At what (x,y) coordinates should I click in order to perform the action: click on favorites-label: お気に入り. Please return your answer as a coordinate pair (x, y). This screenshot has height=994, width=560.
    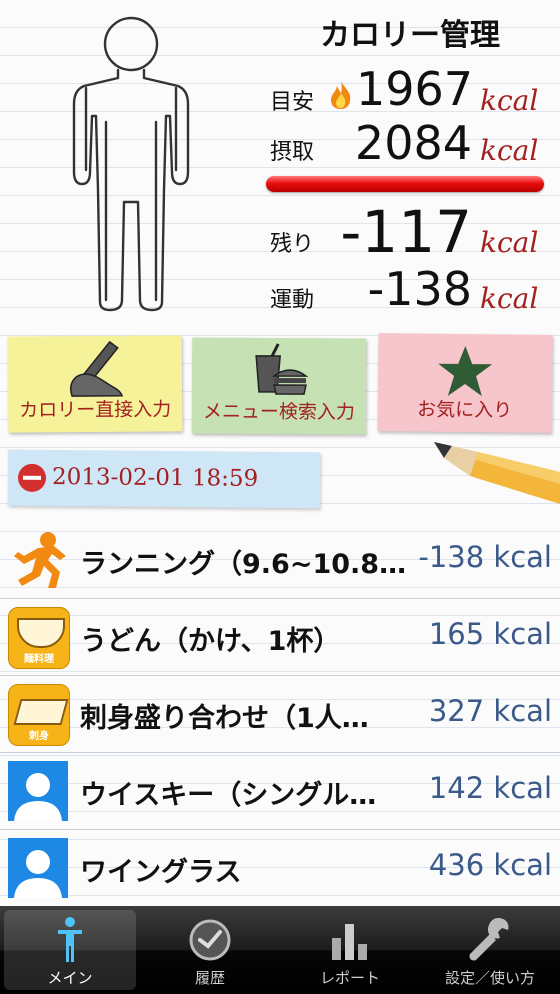
    Looking at the image, I should click on (465, 410).